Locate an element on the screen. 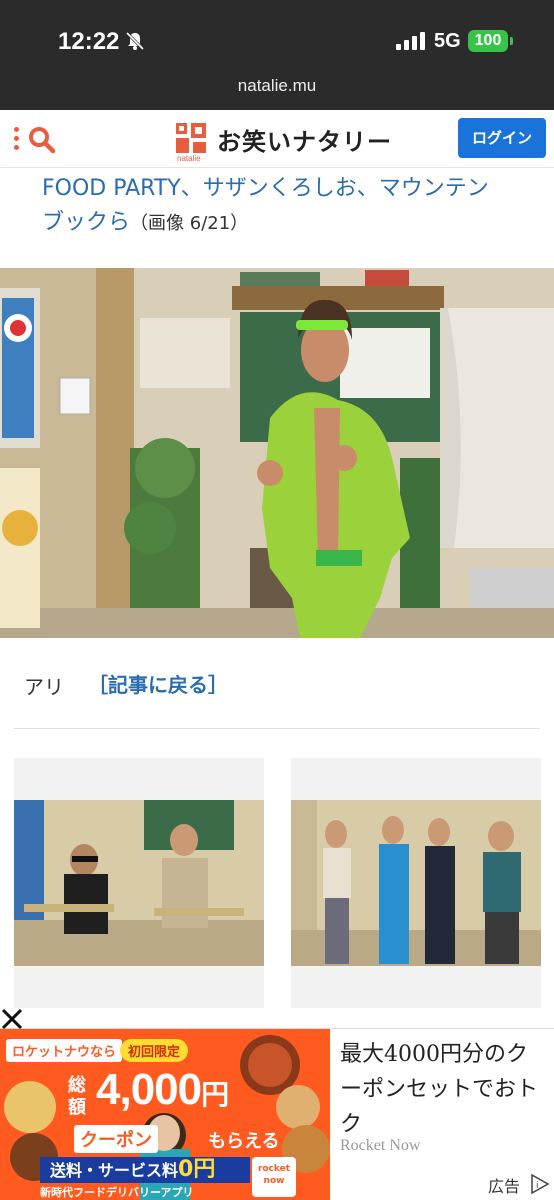  ad-banner-footer: 新時代フードデリバリーアプリ is located at coordinates (117, 1192).